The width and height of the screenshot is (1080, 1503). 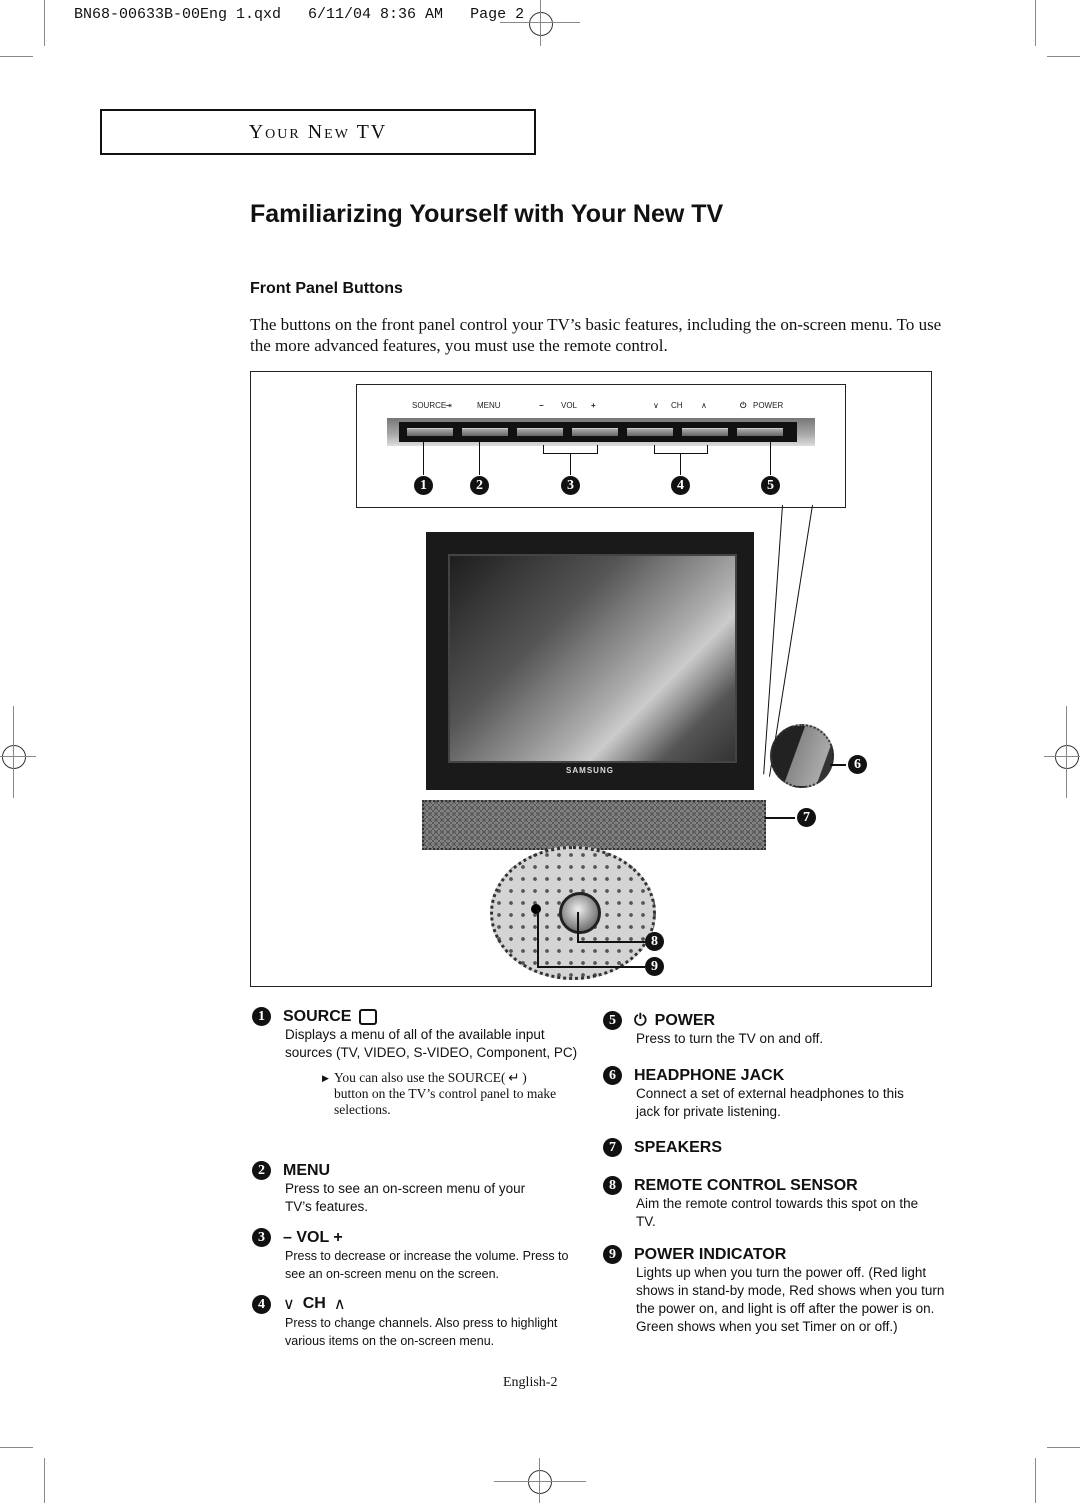 I want to click on hw-power-button, so click(x=760, y=432).